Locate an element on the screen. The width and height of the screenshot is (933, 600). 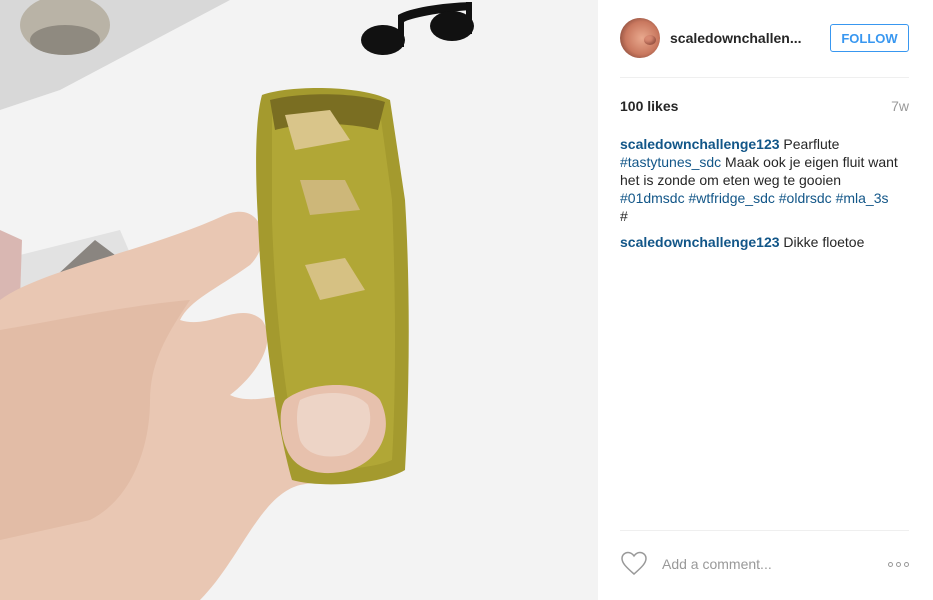
hashtag: #01dmsdc is located at coordinates (652, 198).